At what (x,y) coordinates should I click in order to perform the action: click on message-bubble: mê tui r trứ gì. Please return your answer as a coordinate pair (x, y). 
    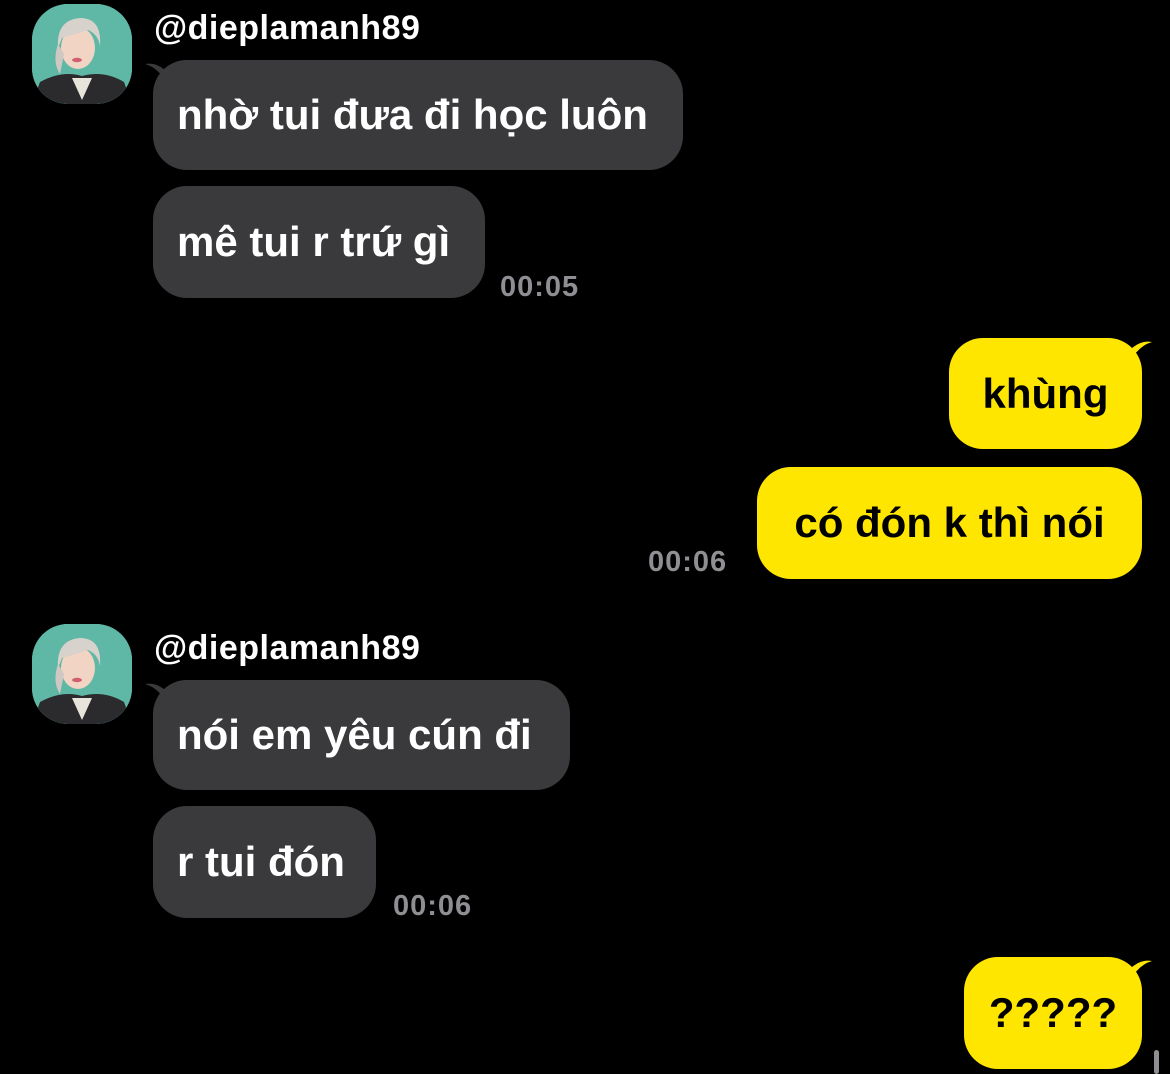
    Looking at the image, I should click on (319, 242).